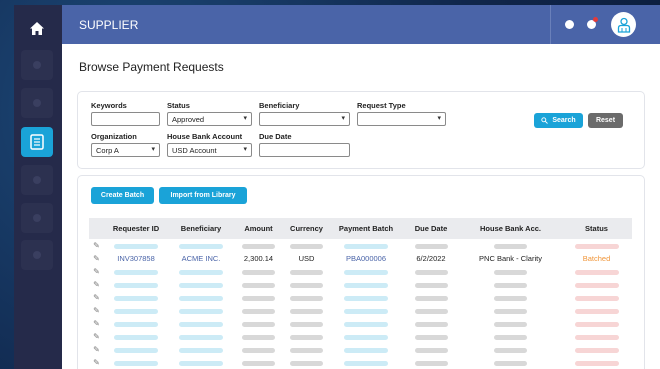 The width and height of the screenshot is (660, 369). Describe the element at coordinates (431, 228) in the screenshot. I see `header-due-date: Due Date` at that location.